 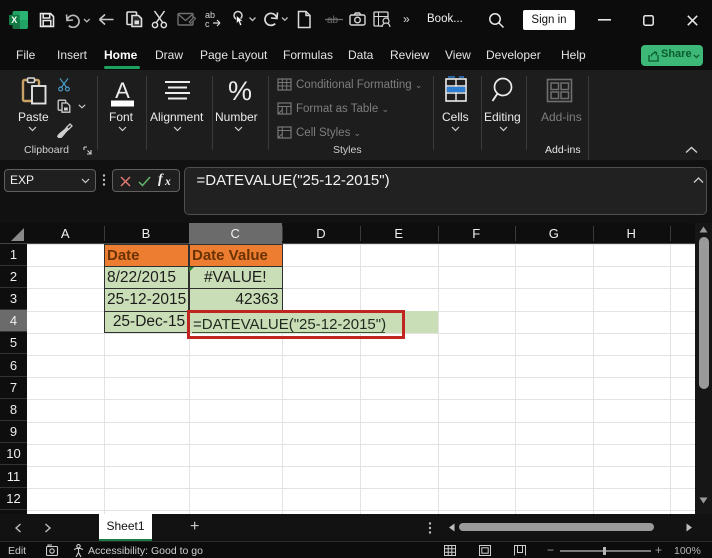 What do you see at coordinates (122, 90) in the screenshot?
I see `svg-text: A` at bounding box center [122, 90].